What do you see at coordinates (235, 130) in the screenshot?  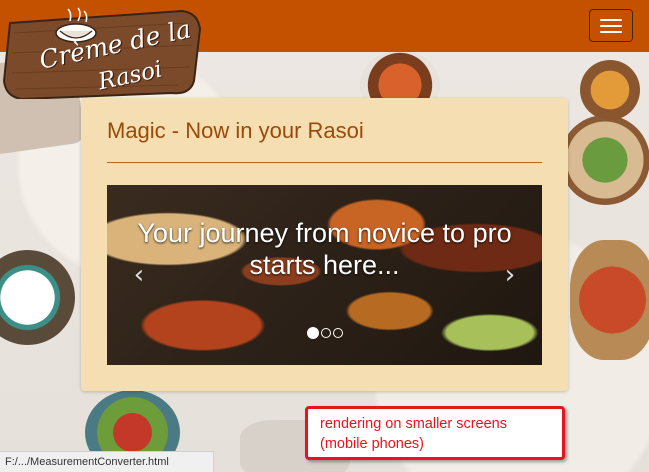 I see `card-title: Magic - Now in your Rasoi` at bounding box center [235, 130].